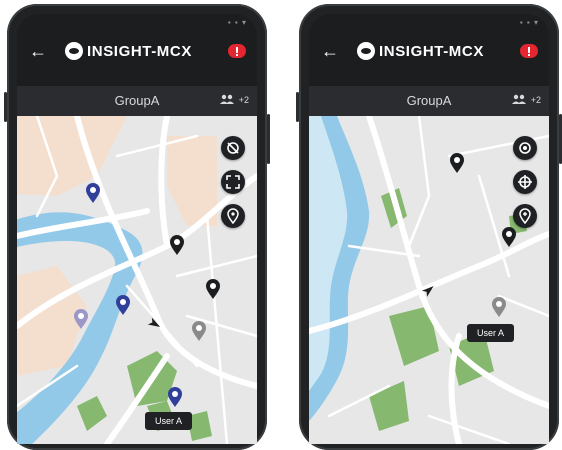 The width and height of the screenshot is (562, 450). I want to click on pin-plus-button, so click(525, 216).